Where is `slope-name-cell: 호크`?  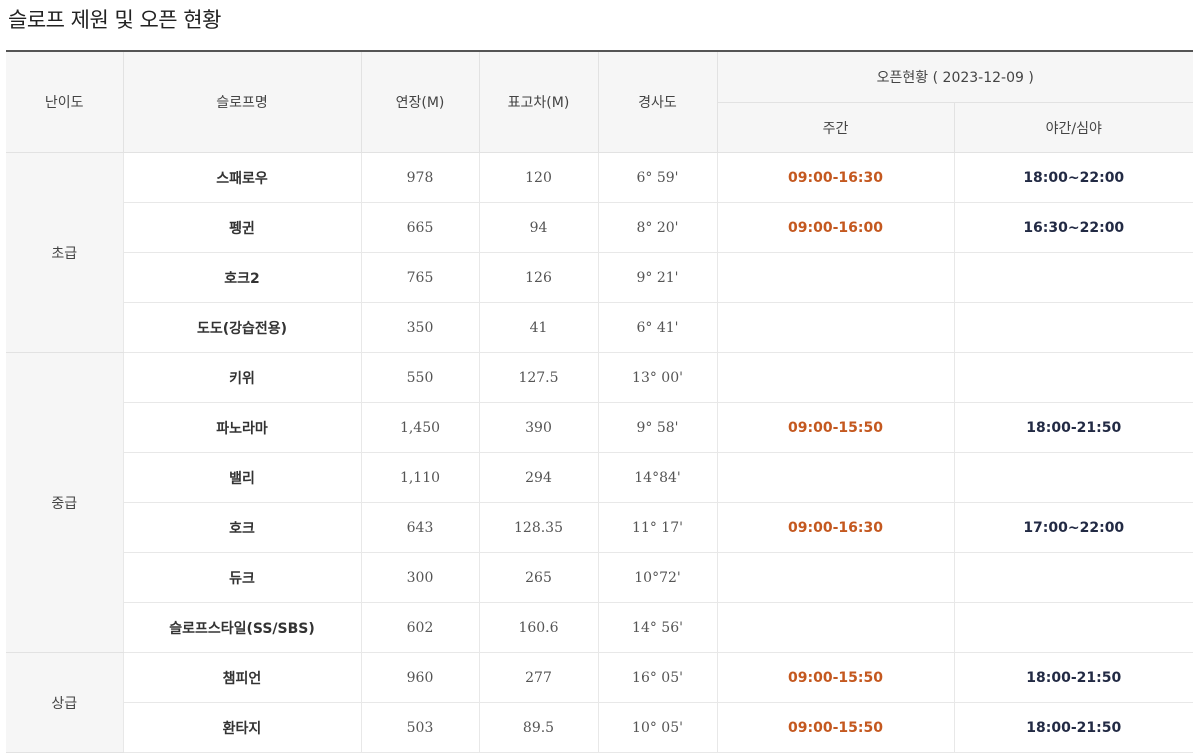 slope-name-cell: 호크 is located at coordinates (242, 527).